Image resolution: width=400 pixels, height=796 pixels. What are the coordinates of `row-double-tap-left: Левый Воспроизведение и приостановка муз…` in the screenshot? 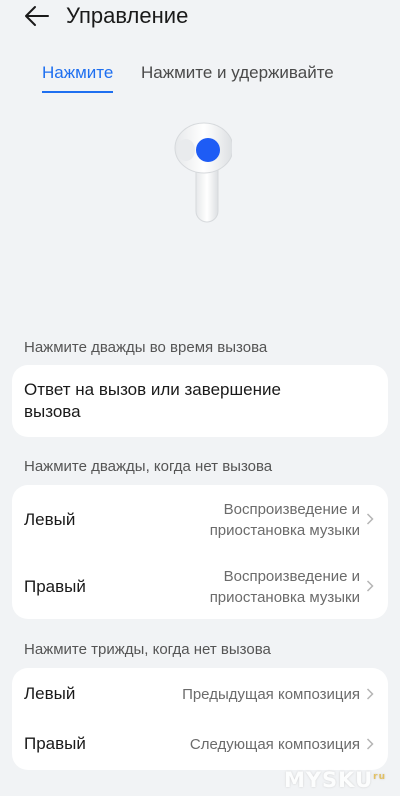 It's located at (200, 518).